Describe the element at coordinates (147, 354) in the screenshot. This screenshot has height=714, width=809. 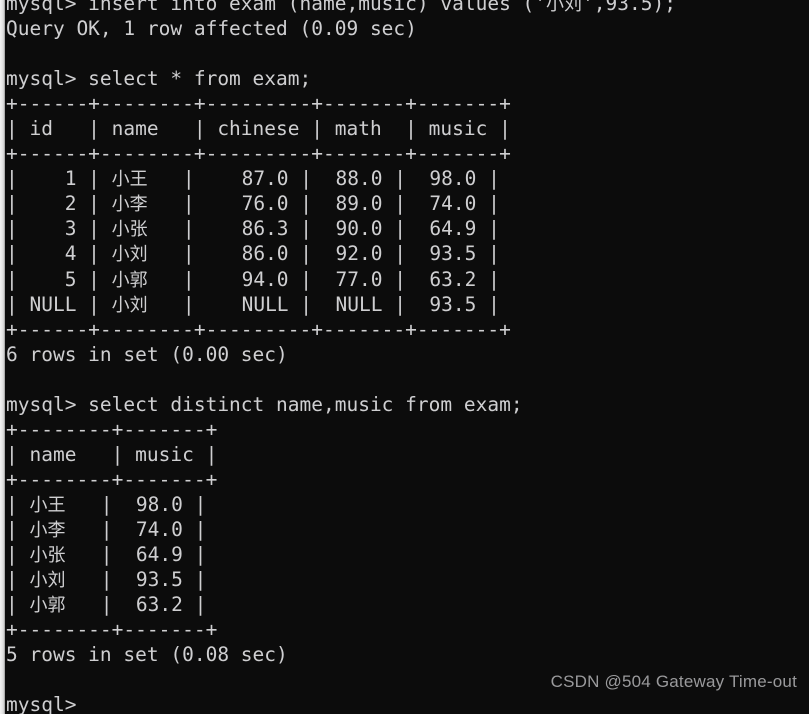
I see `terminal-line: 6 rows in set (0.00 sec)` at that location.